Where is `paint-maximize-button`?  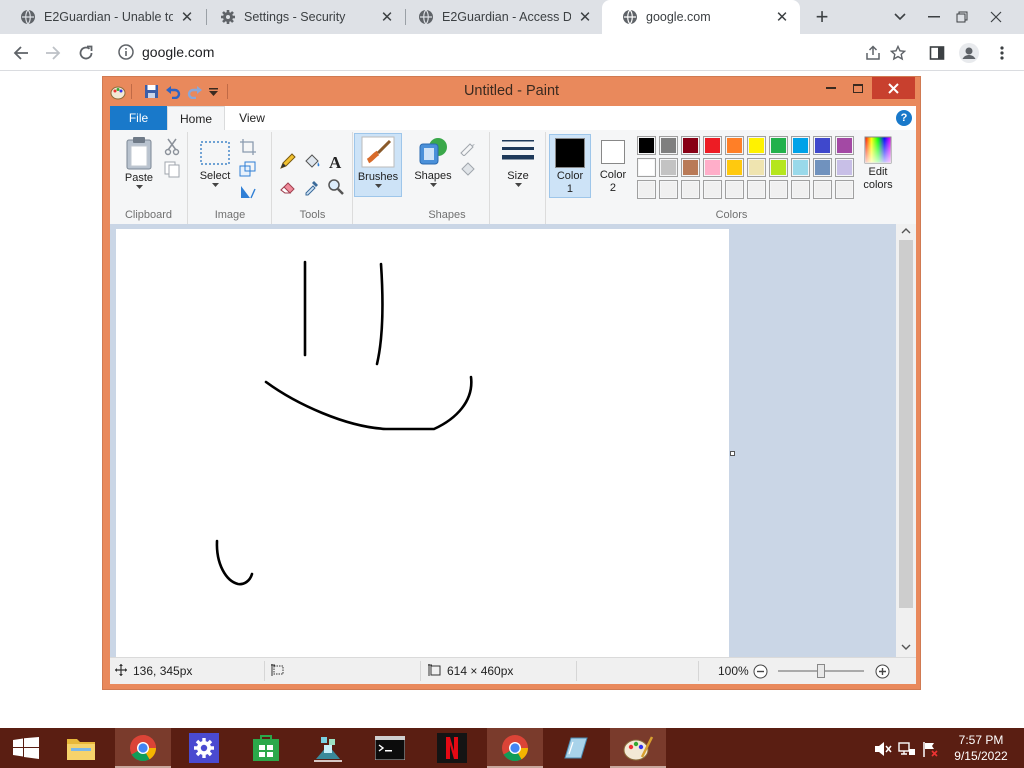 paint-maximize-button is located at coordinates (858, 88).